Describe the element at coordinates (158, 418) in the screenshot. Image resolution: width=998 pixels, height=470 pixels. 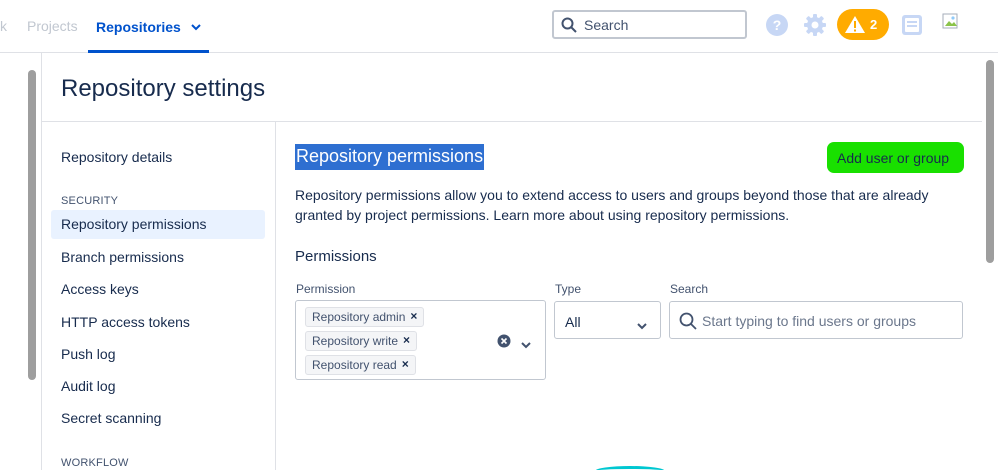
I see `sidebar-item-secret-scanning: Secret scanning` at that location.